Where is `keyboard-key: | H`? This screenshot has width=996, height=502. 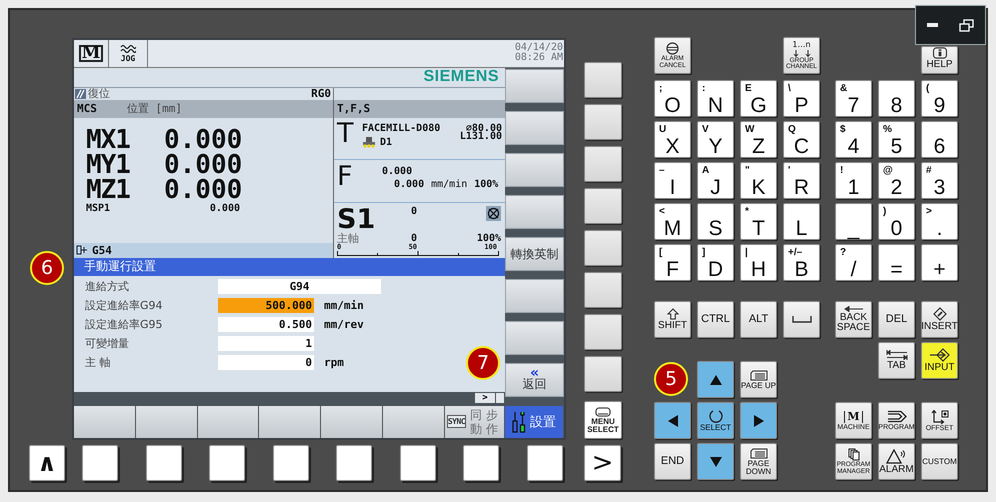
keyboard-key: | H is located at coordinates (758, 262).